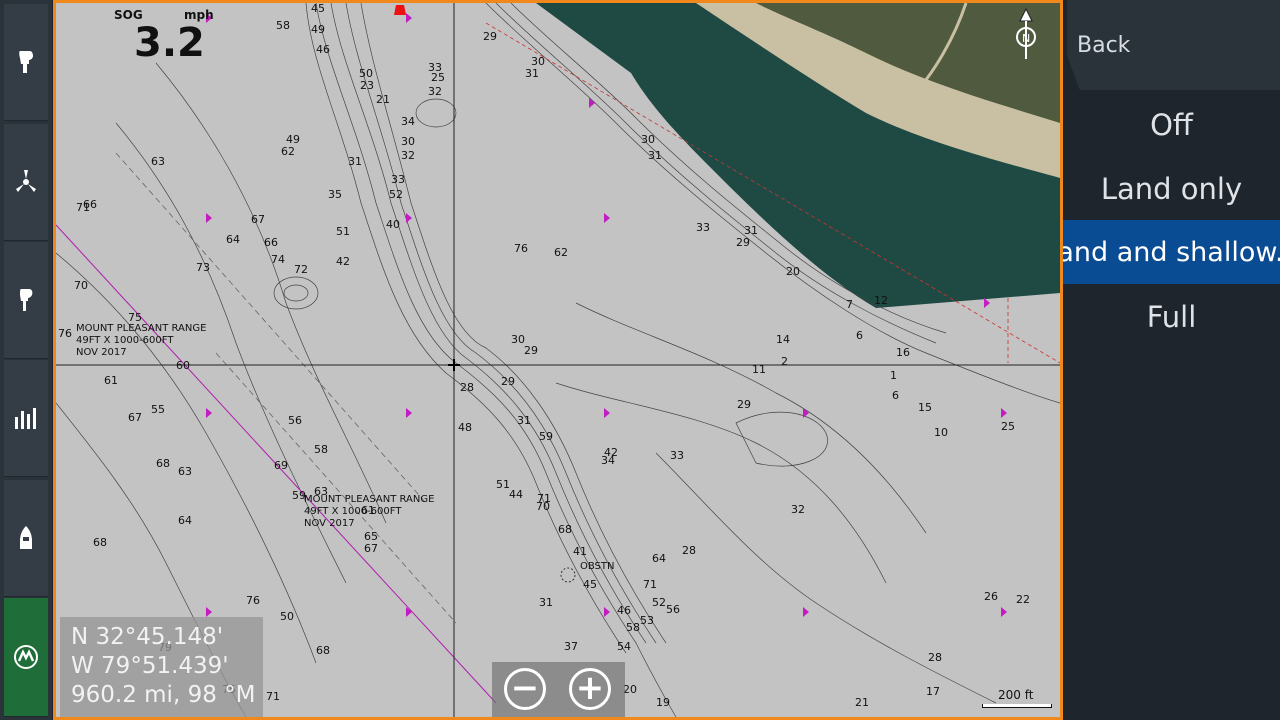 Image resolution: width=1280 pixels, height=720 pixels. What do you see at coordinates (408, 121) in the screenshot?
I see `depth-sounding: 34` at bounding box center [408, 121].